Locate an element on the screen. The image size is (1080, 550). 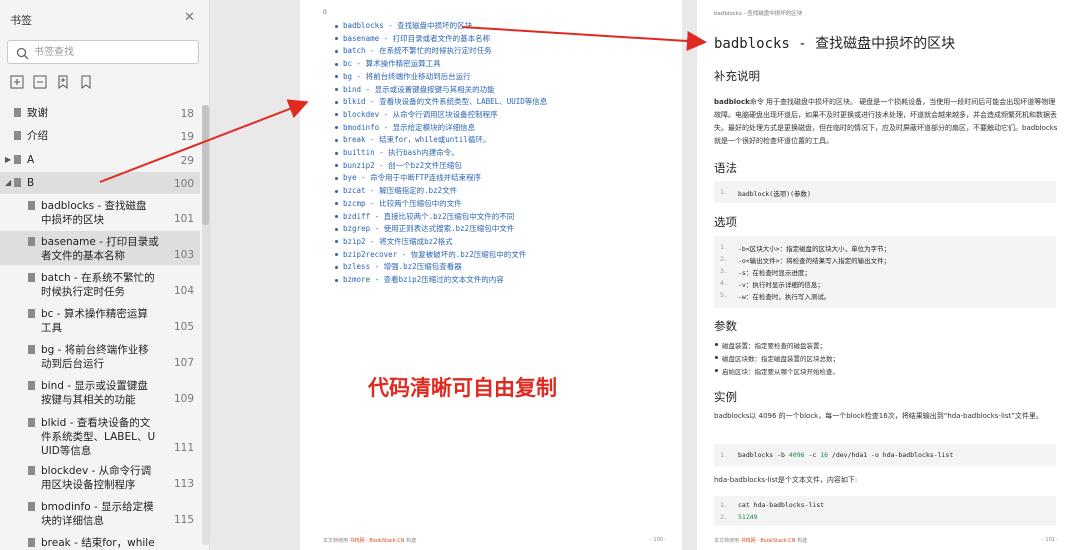
command-link: bzmore - 查看bzip2压缩过的文本文件的内容 is located at coordinates (419, 279).